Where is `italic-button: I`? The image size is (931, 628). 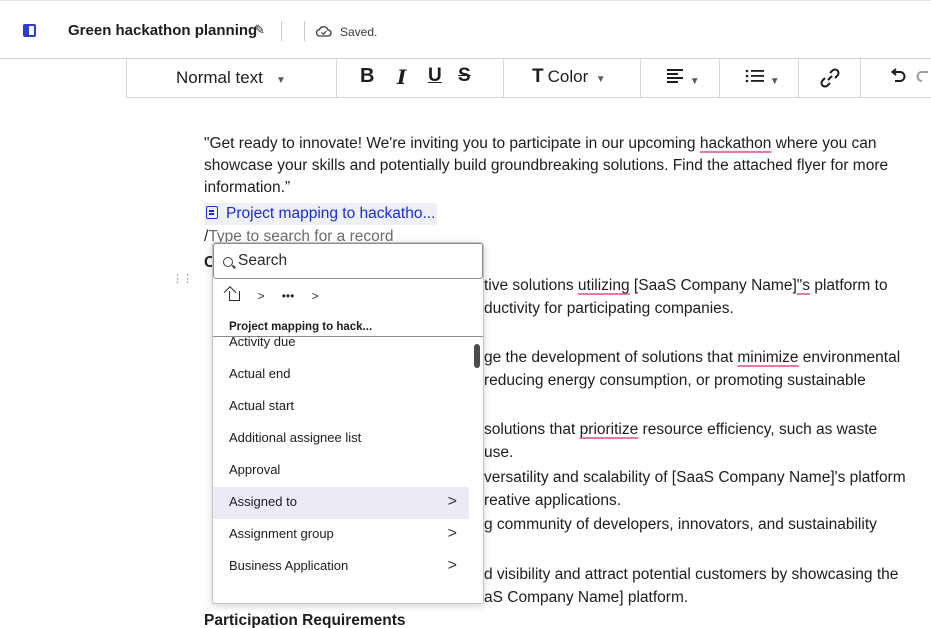 italic-button: I is located at coordinates (401, 77).